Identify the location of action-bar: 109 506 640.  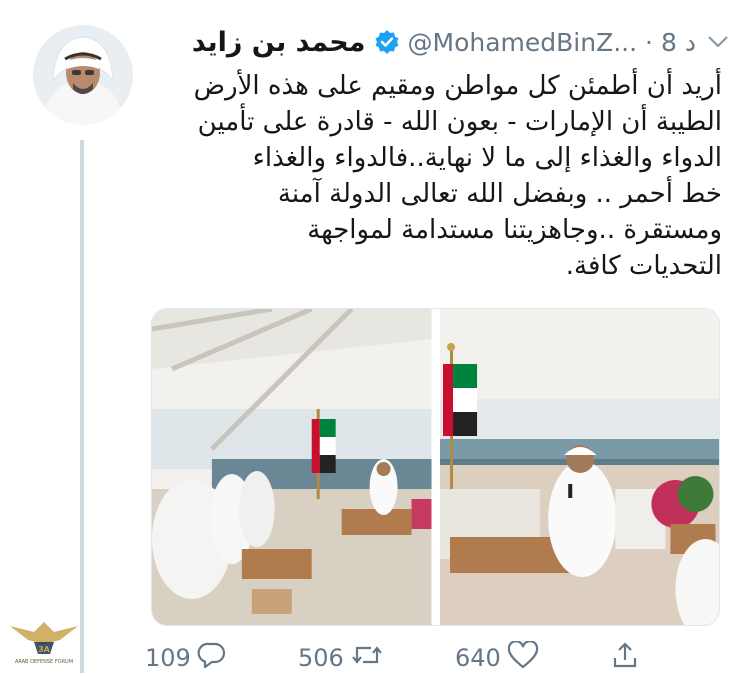
(392, 658).